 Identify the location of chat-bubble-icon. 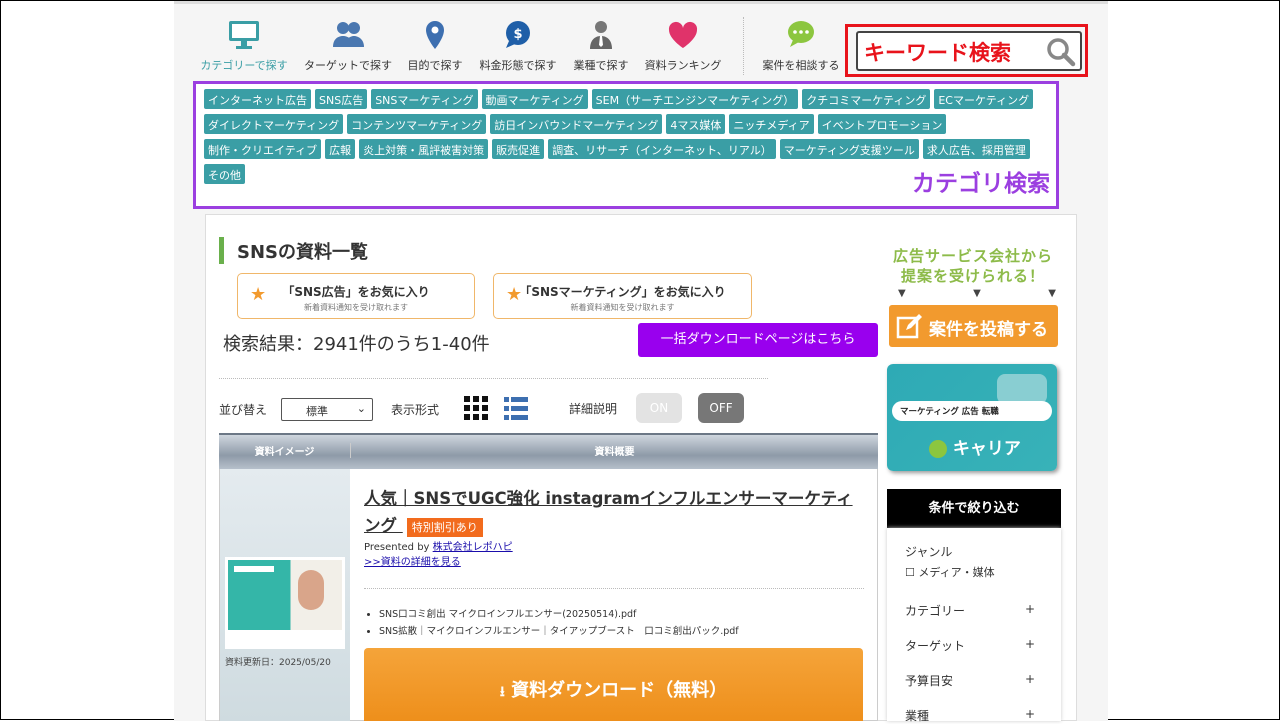
(801, 34).